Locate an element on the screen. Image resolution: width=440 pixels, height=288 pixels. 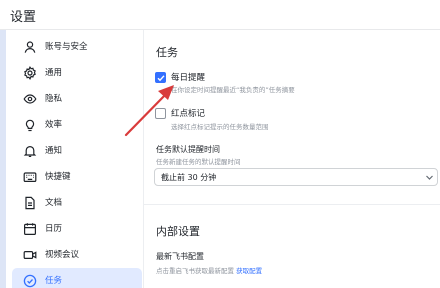
sidebar-item-label: 通知 is located at coordinates (54, 151).